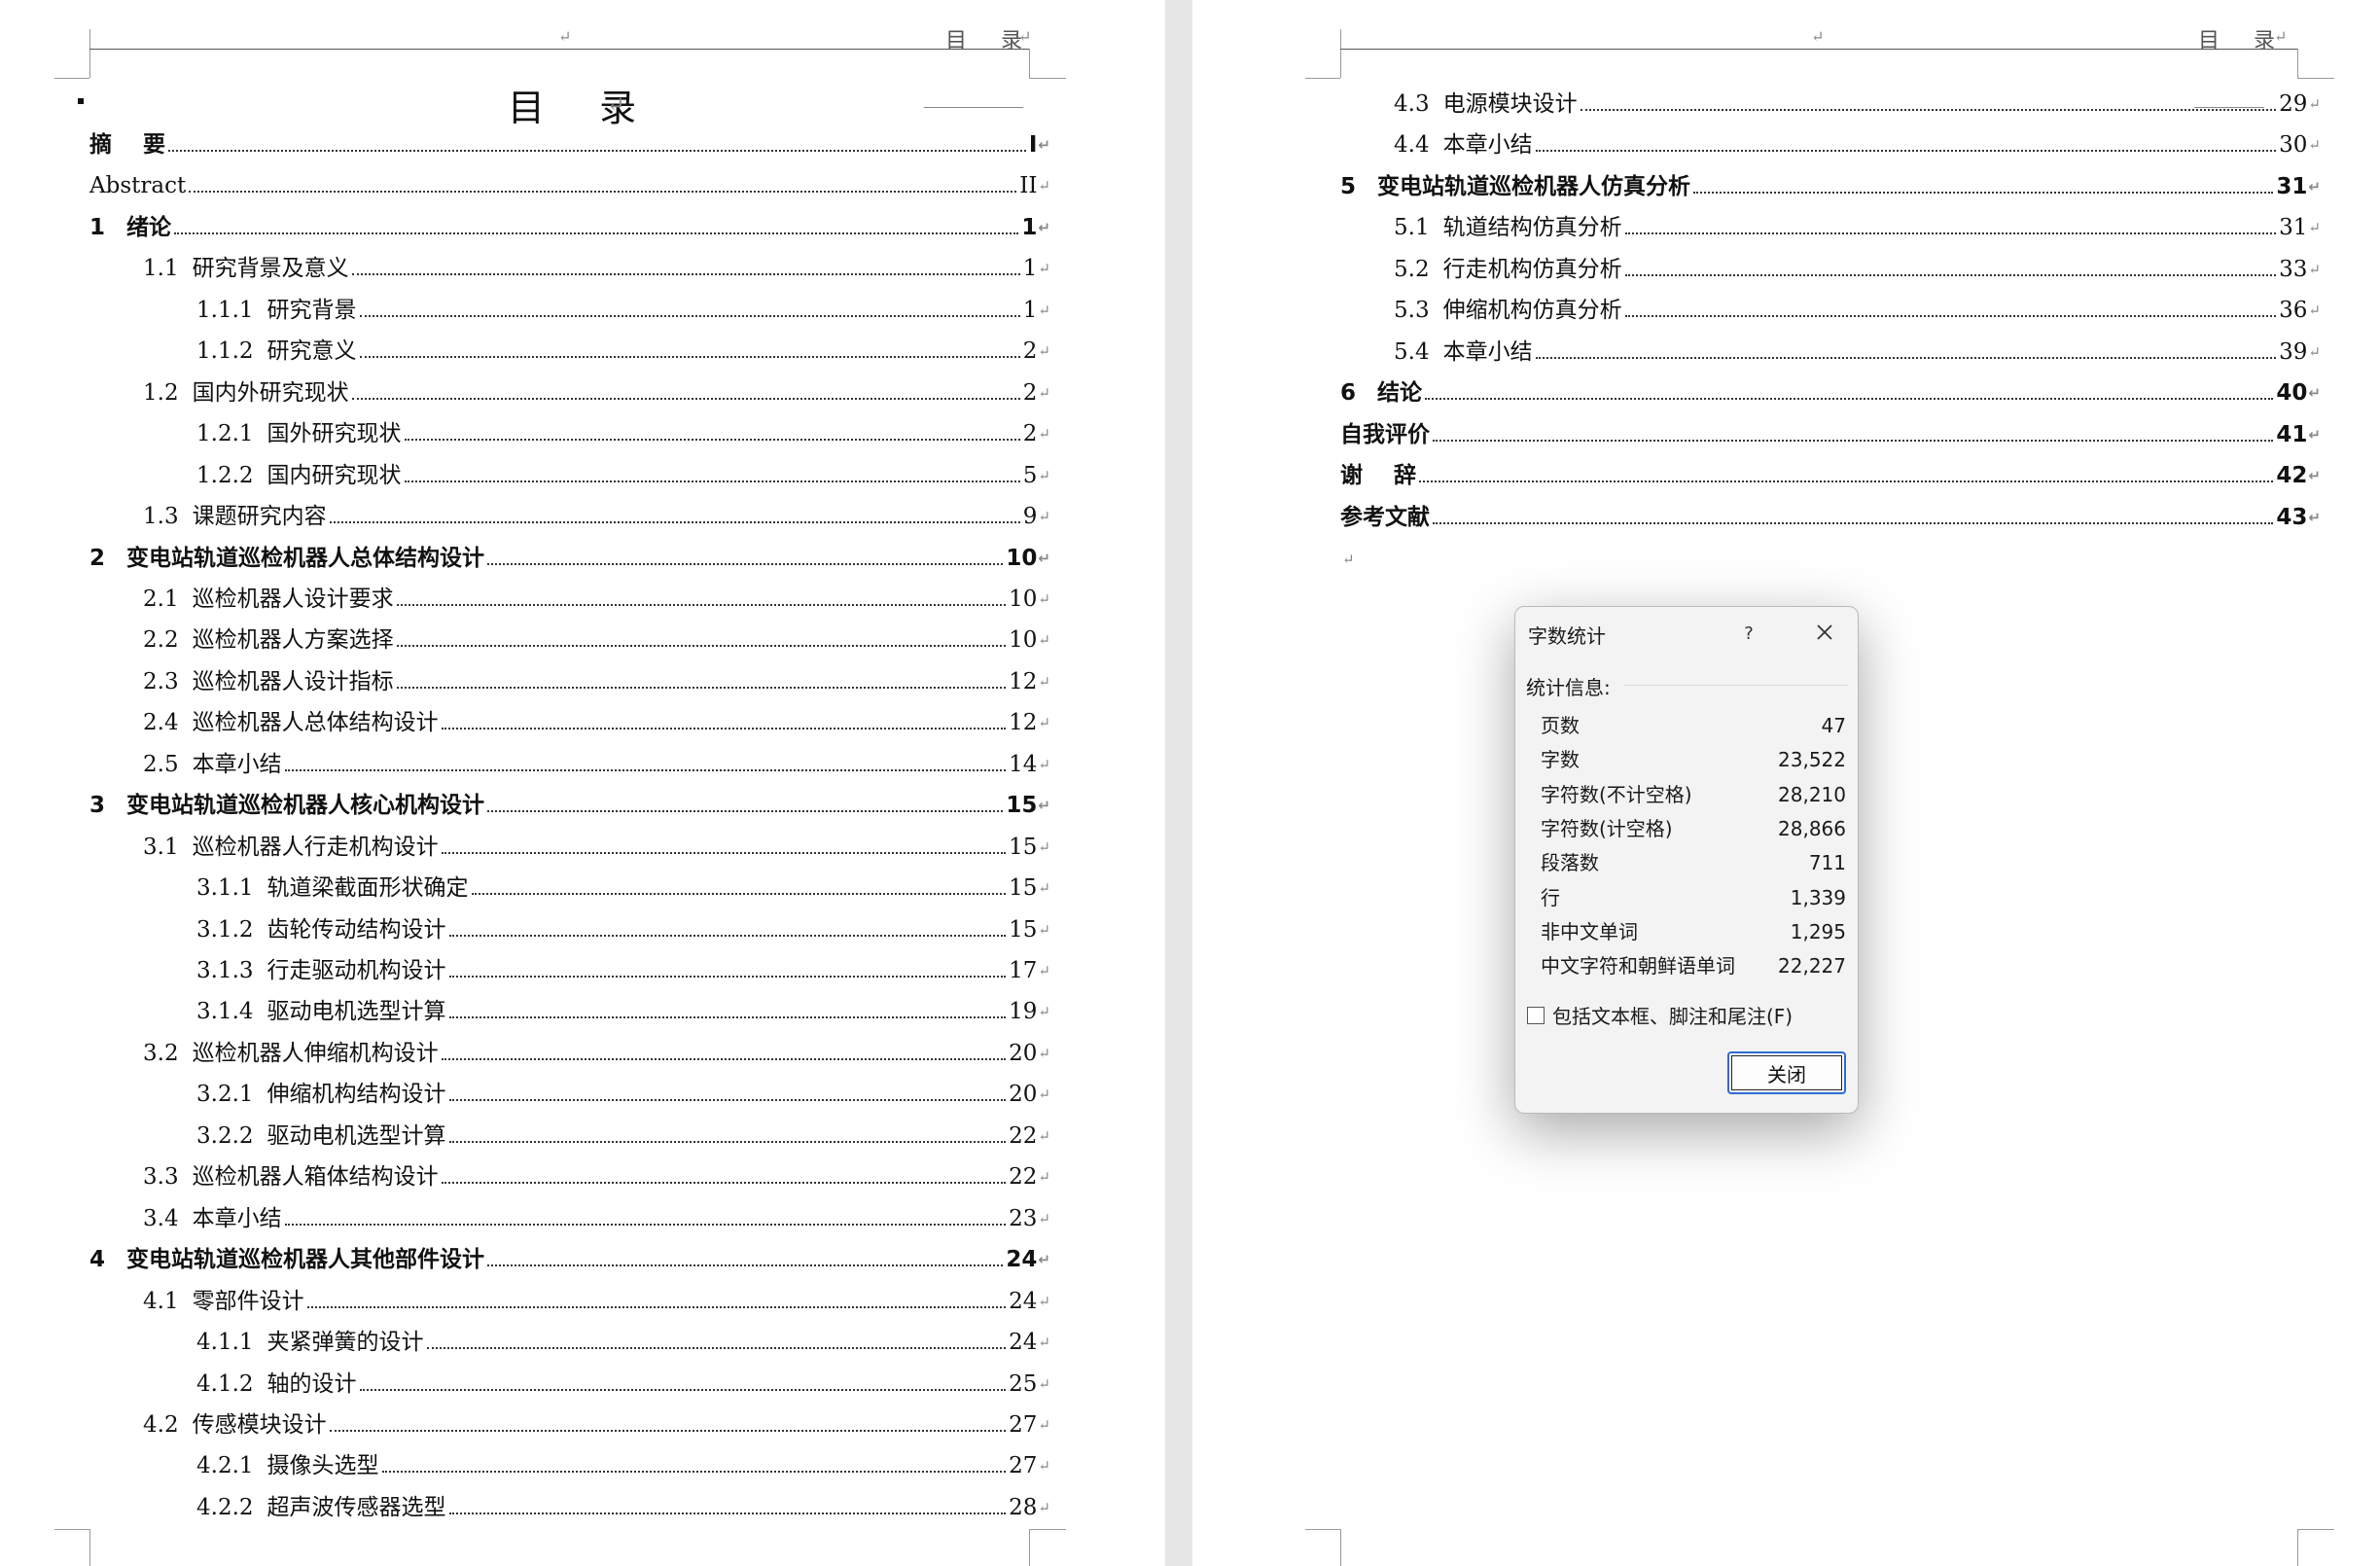  Describe the element at coordinates (161, 640) in the screenshot. I see `toc-entry-number: 2.2` at that location.